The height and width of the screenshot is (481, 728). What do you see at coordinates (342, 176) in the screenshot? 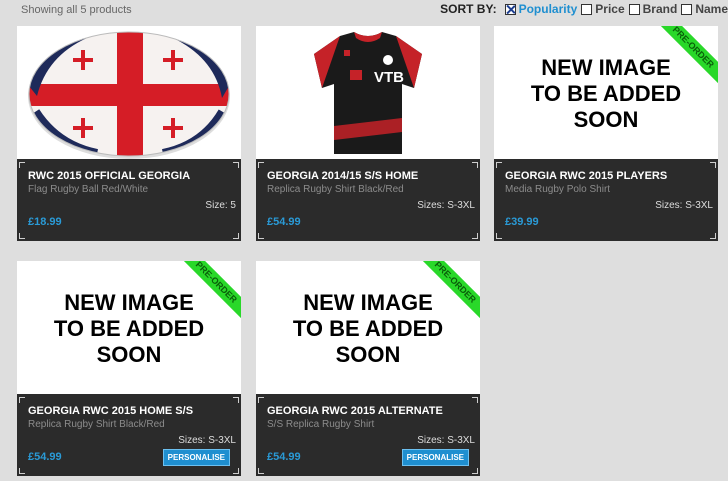
I see `product-name: GEORGIA 2014/15 S/S HOME` at bounding box center [342, 176].